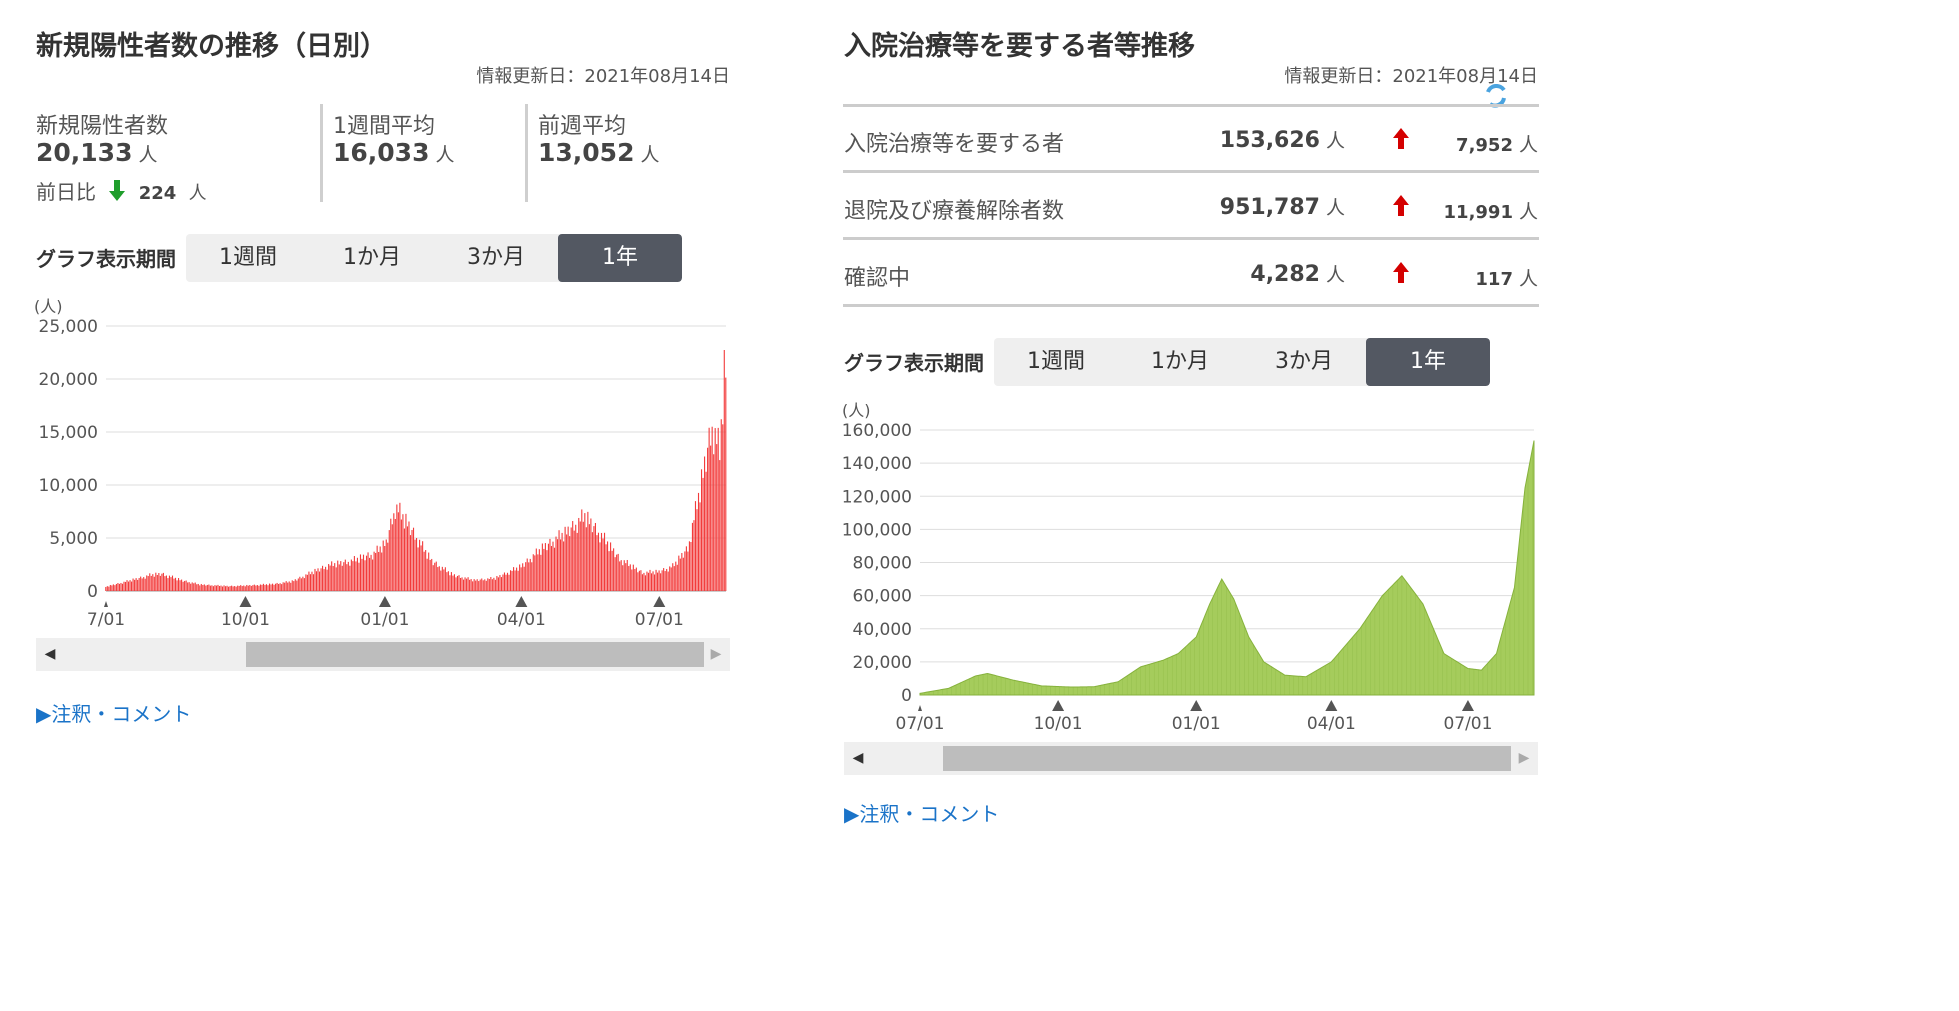 Image resolution: width=1959 pixels, height=1011 pixels. I want to click on discharged-number: 951,787, so click(1269, 207).